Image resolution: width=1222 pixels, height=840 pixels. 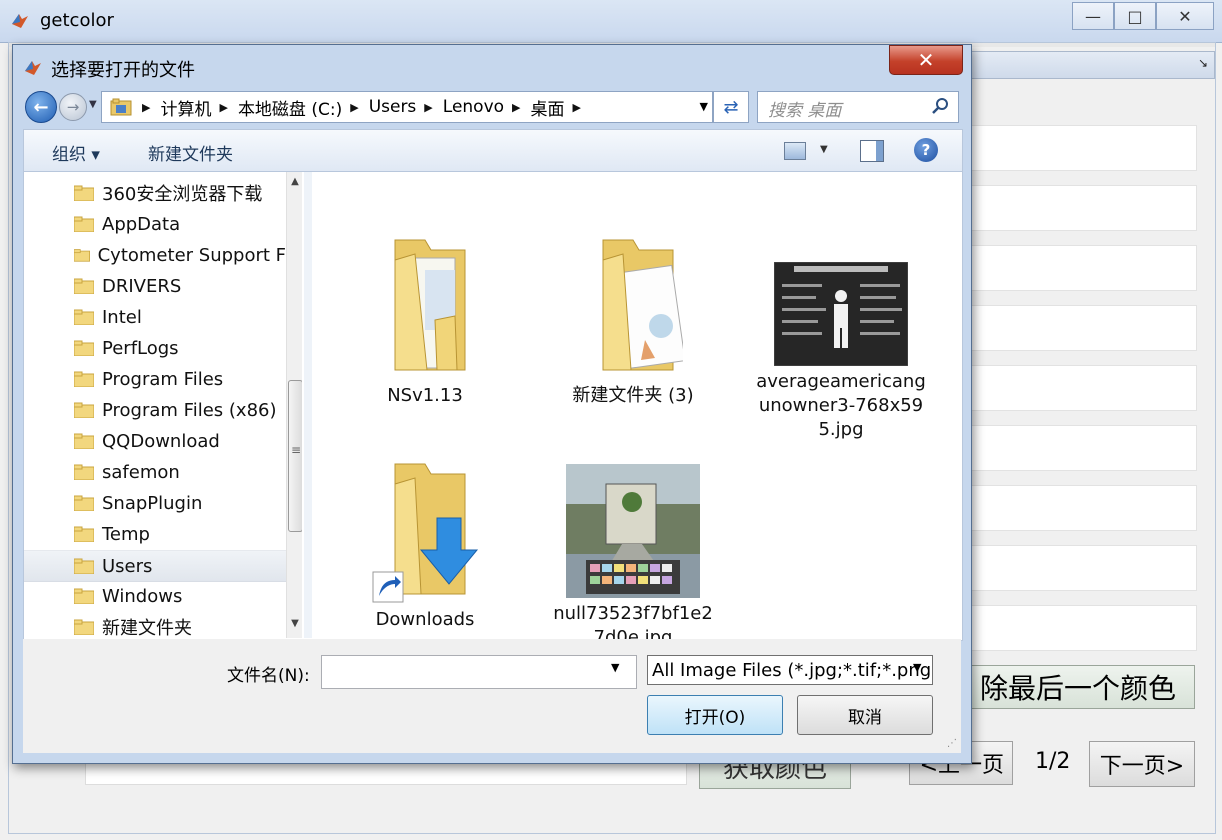 What do you see at coordinates (393, 107) in the screenshot?
I see `breadcrumb-users: Users` at bounding box center [393, 107].